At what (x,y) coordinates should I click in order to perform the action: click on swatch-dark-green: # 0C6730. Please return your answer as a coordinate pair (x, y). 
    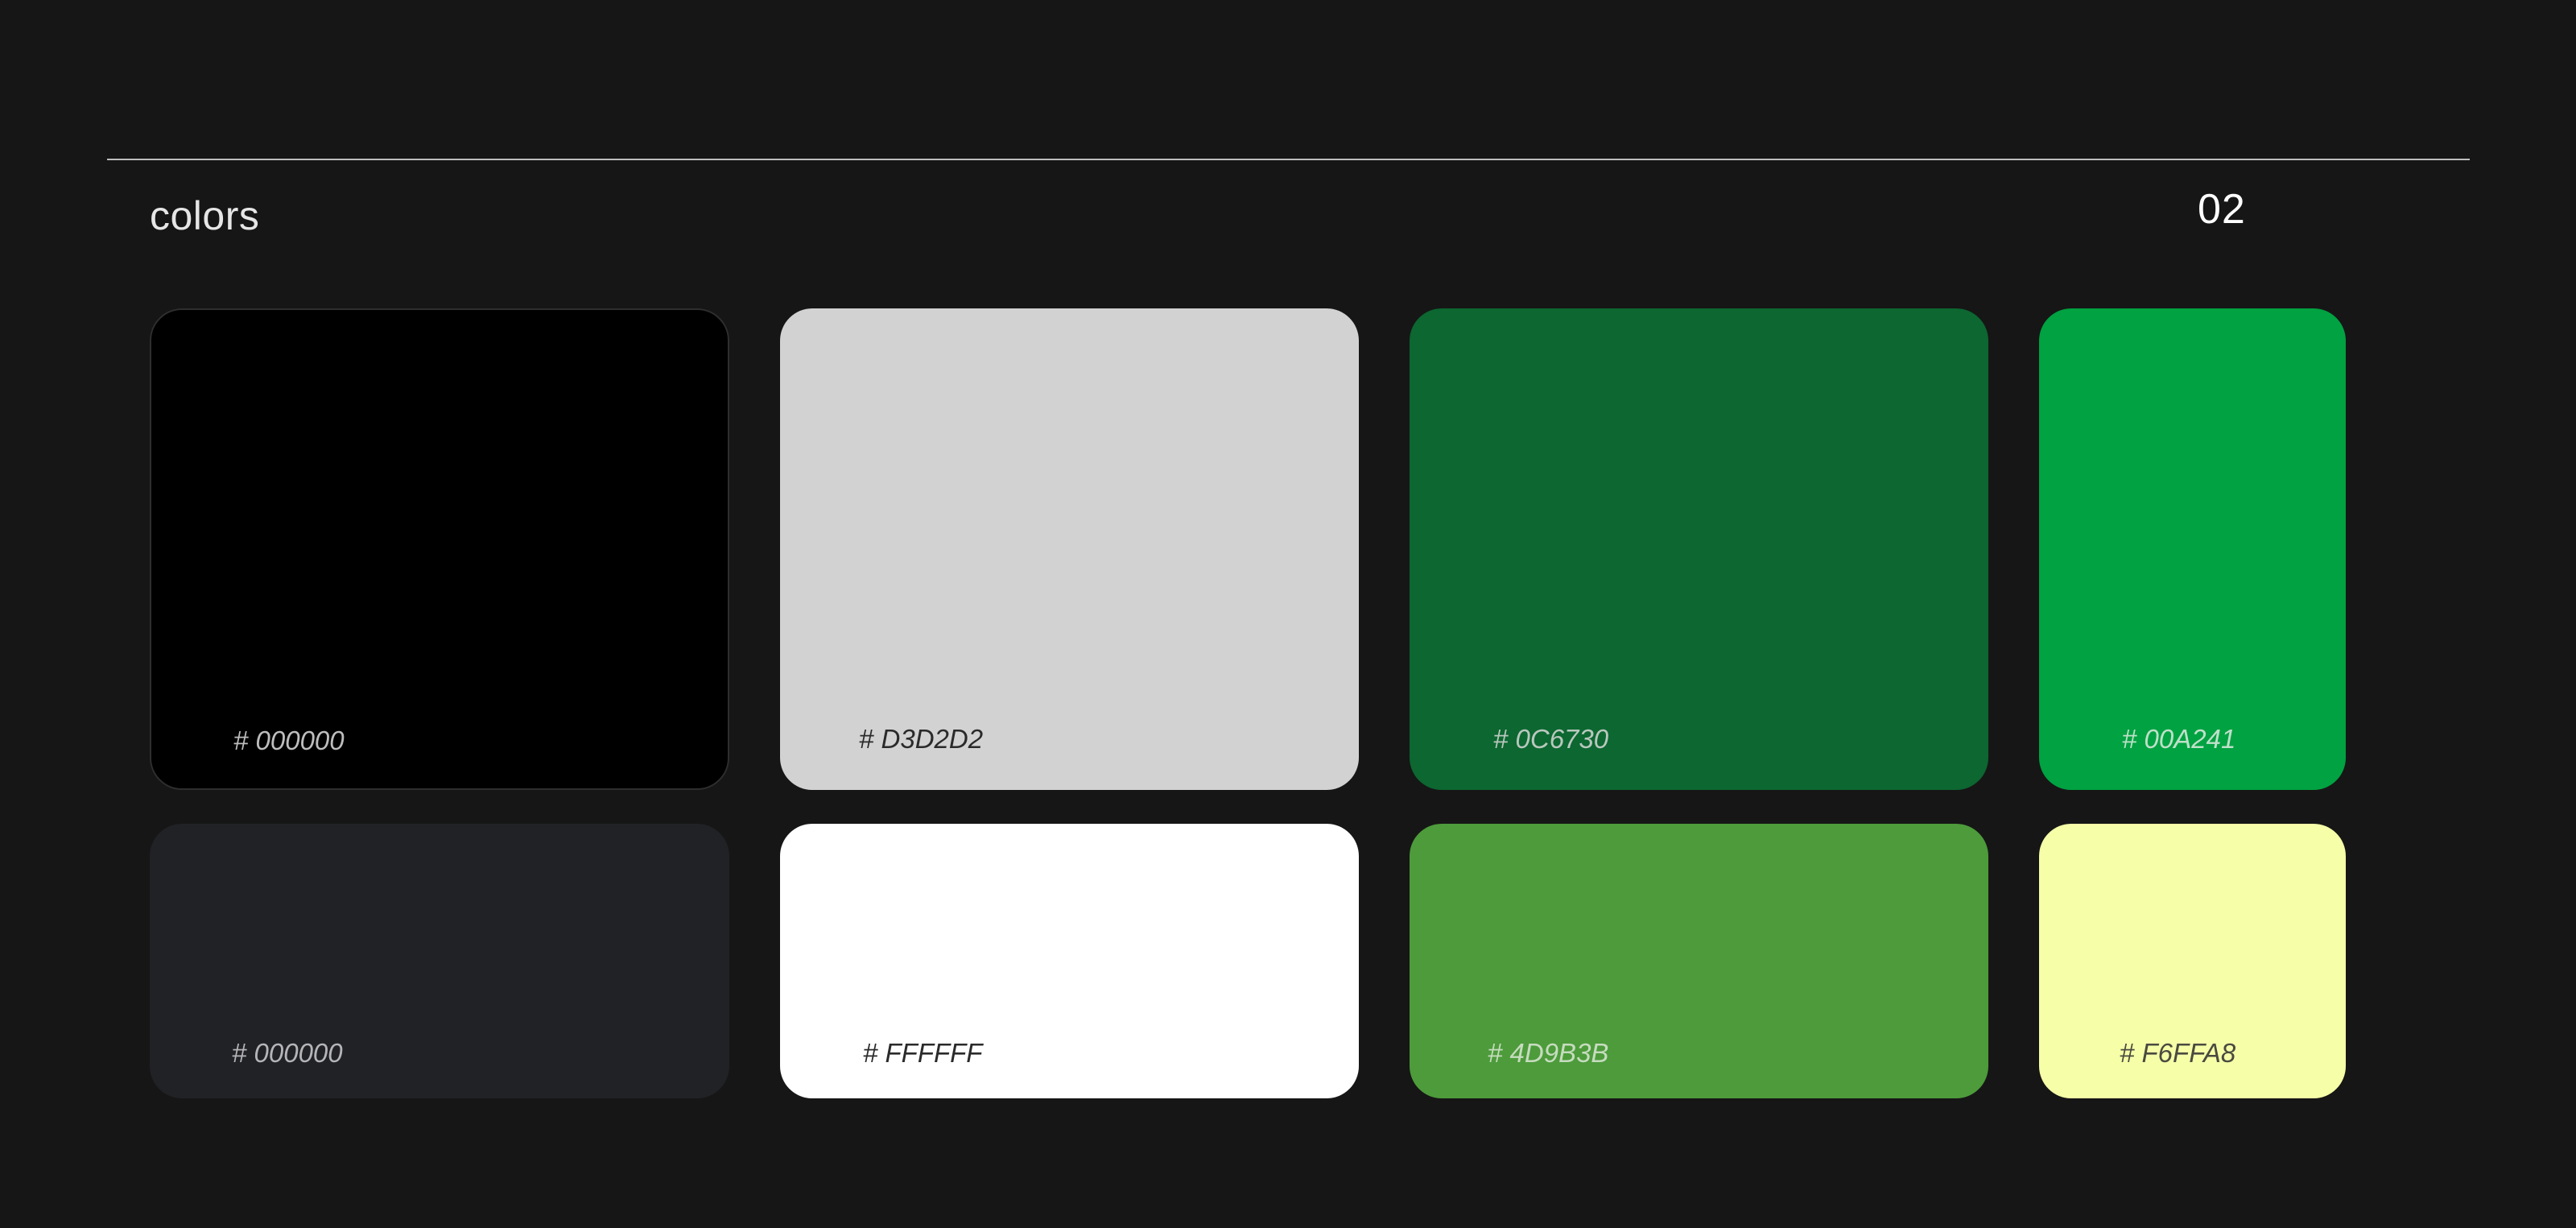
    Looking at the image, I should click on (1699, 549).